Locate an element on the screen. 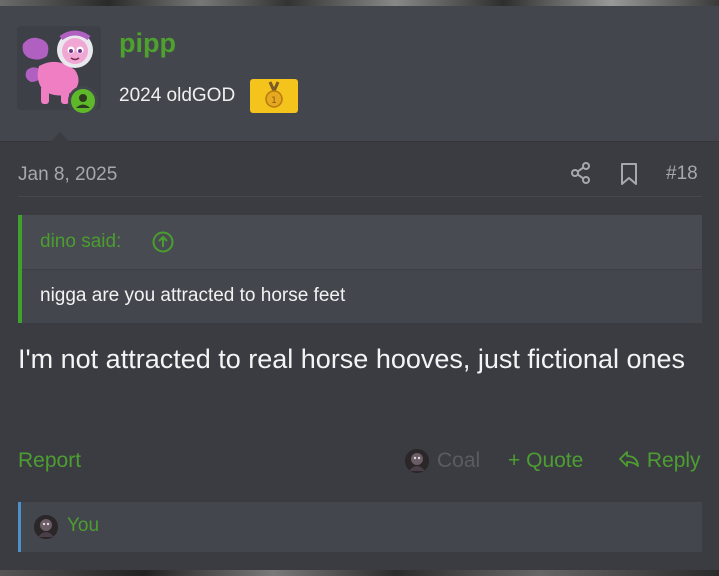 The height and width of the screenshot is (576, 719). post-pointer is located at coordinates (60, 139).